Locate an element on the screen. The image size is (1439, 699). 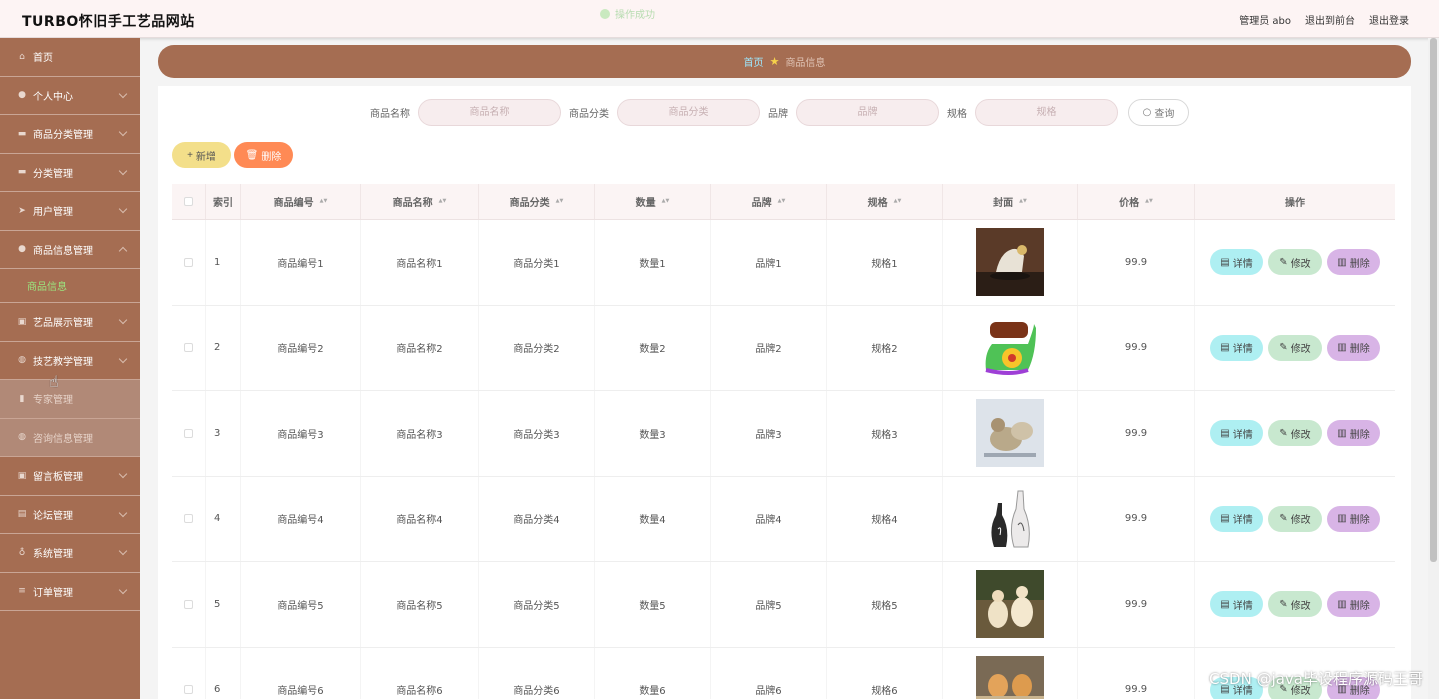
sidebar-item-category: ▬ 分类管理 is located at coordinates (70, 173).